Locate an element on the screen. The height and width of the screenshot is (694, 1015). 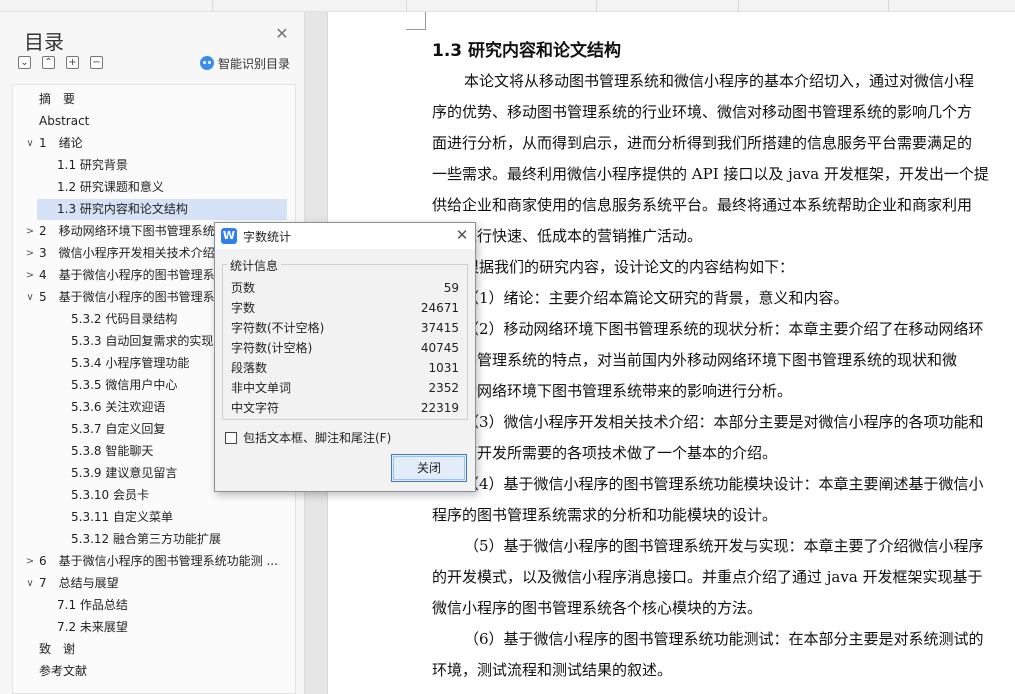
stat-label: 字数 is located at coordinates (243, 308).